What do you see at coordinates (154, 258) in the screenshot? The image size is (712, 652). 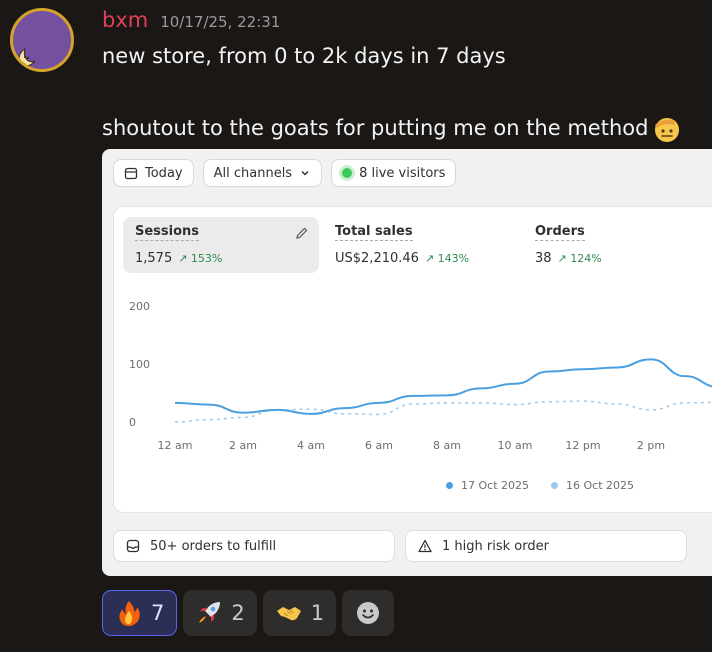 I see `metric-value-text: 1,575` at bounding box center [154, 258].